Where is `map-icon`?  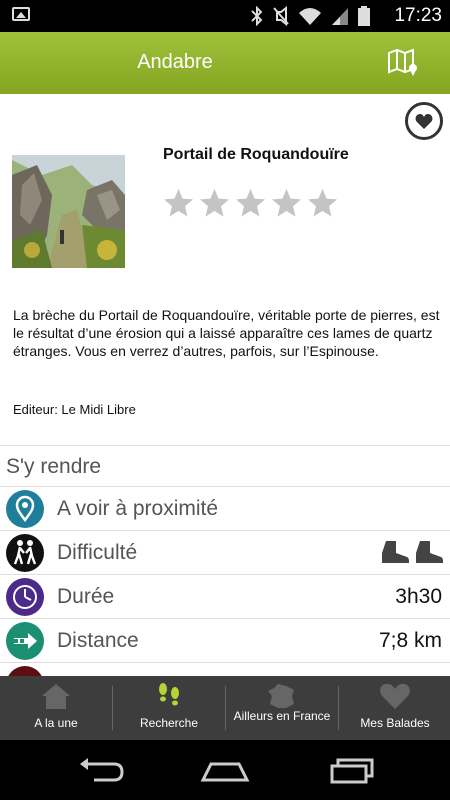 map-icon is located at coordinates (402, 62).